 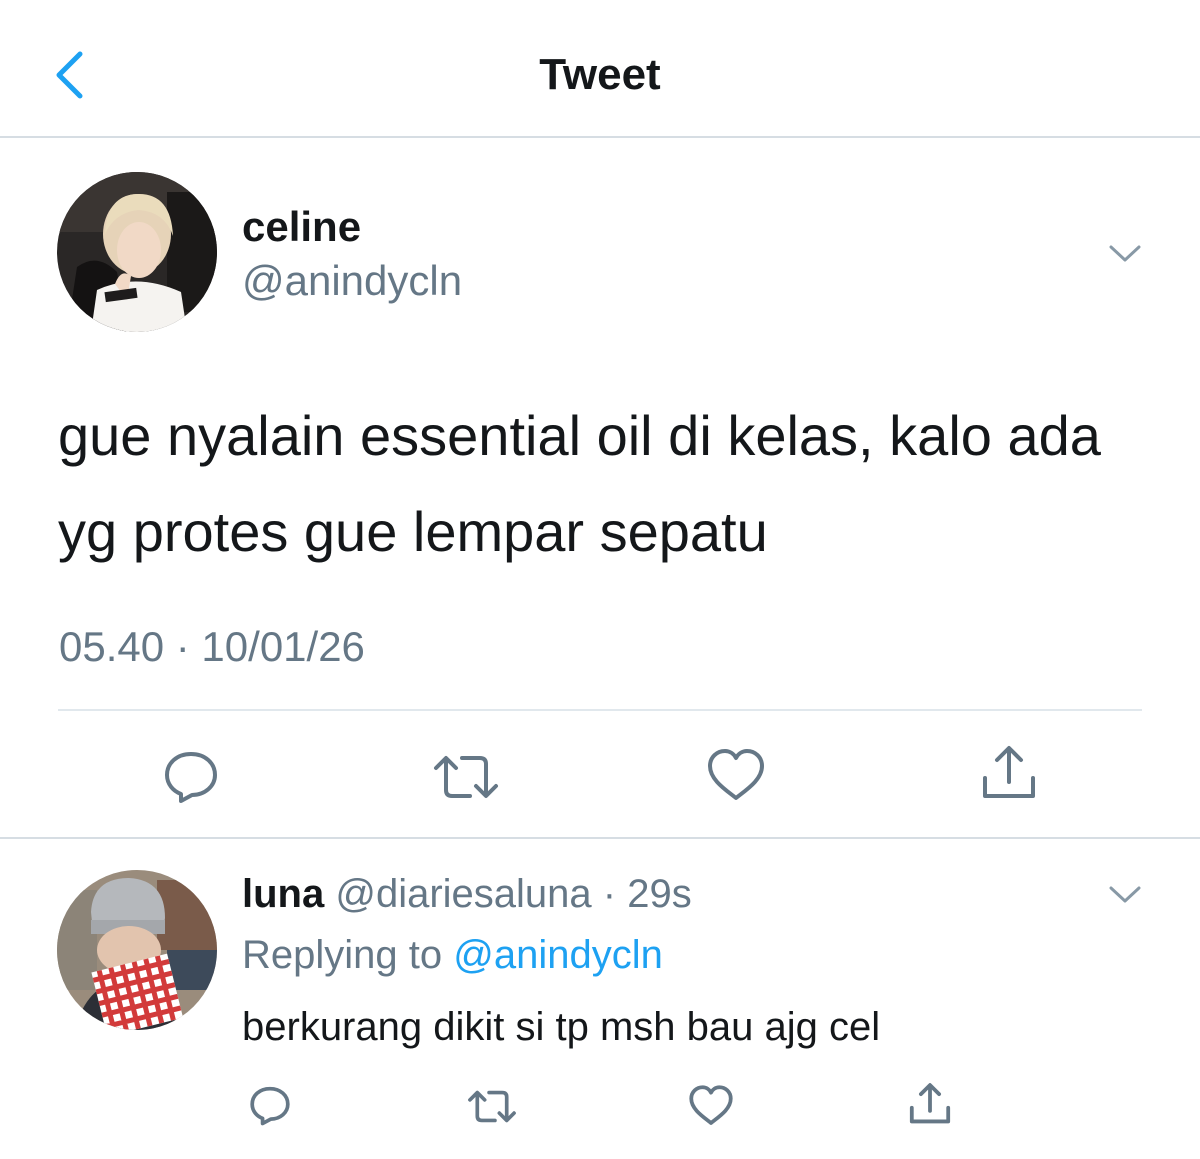 I want to click on top-bar: Tweet, so click(x=600, y=69).